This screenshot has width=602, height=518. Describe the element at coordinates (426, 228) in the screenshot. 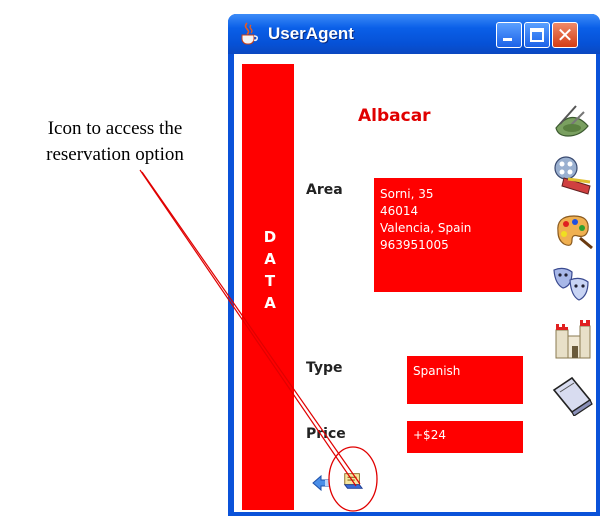

I see `address-line: Valencia, Spain` at that location.